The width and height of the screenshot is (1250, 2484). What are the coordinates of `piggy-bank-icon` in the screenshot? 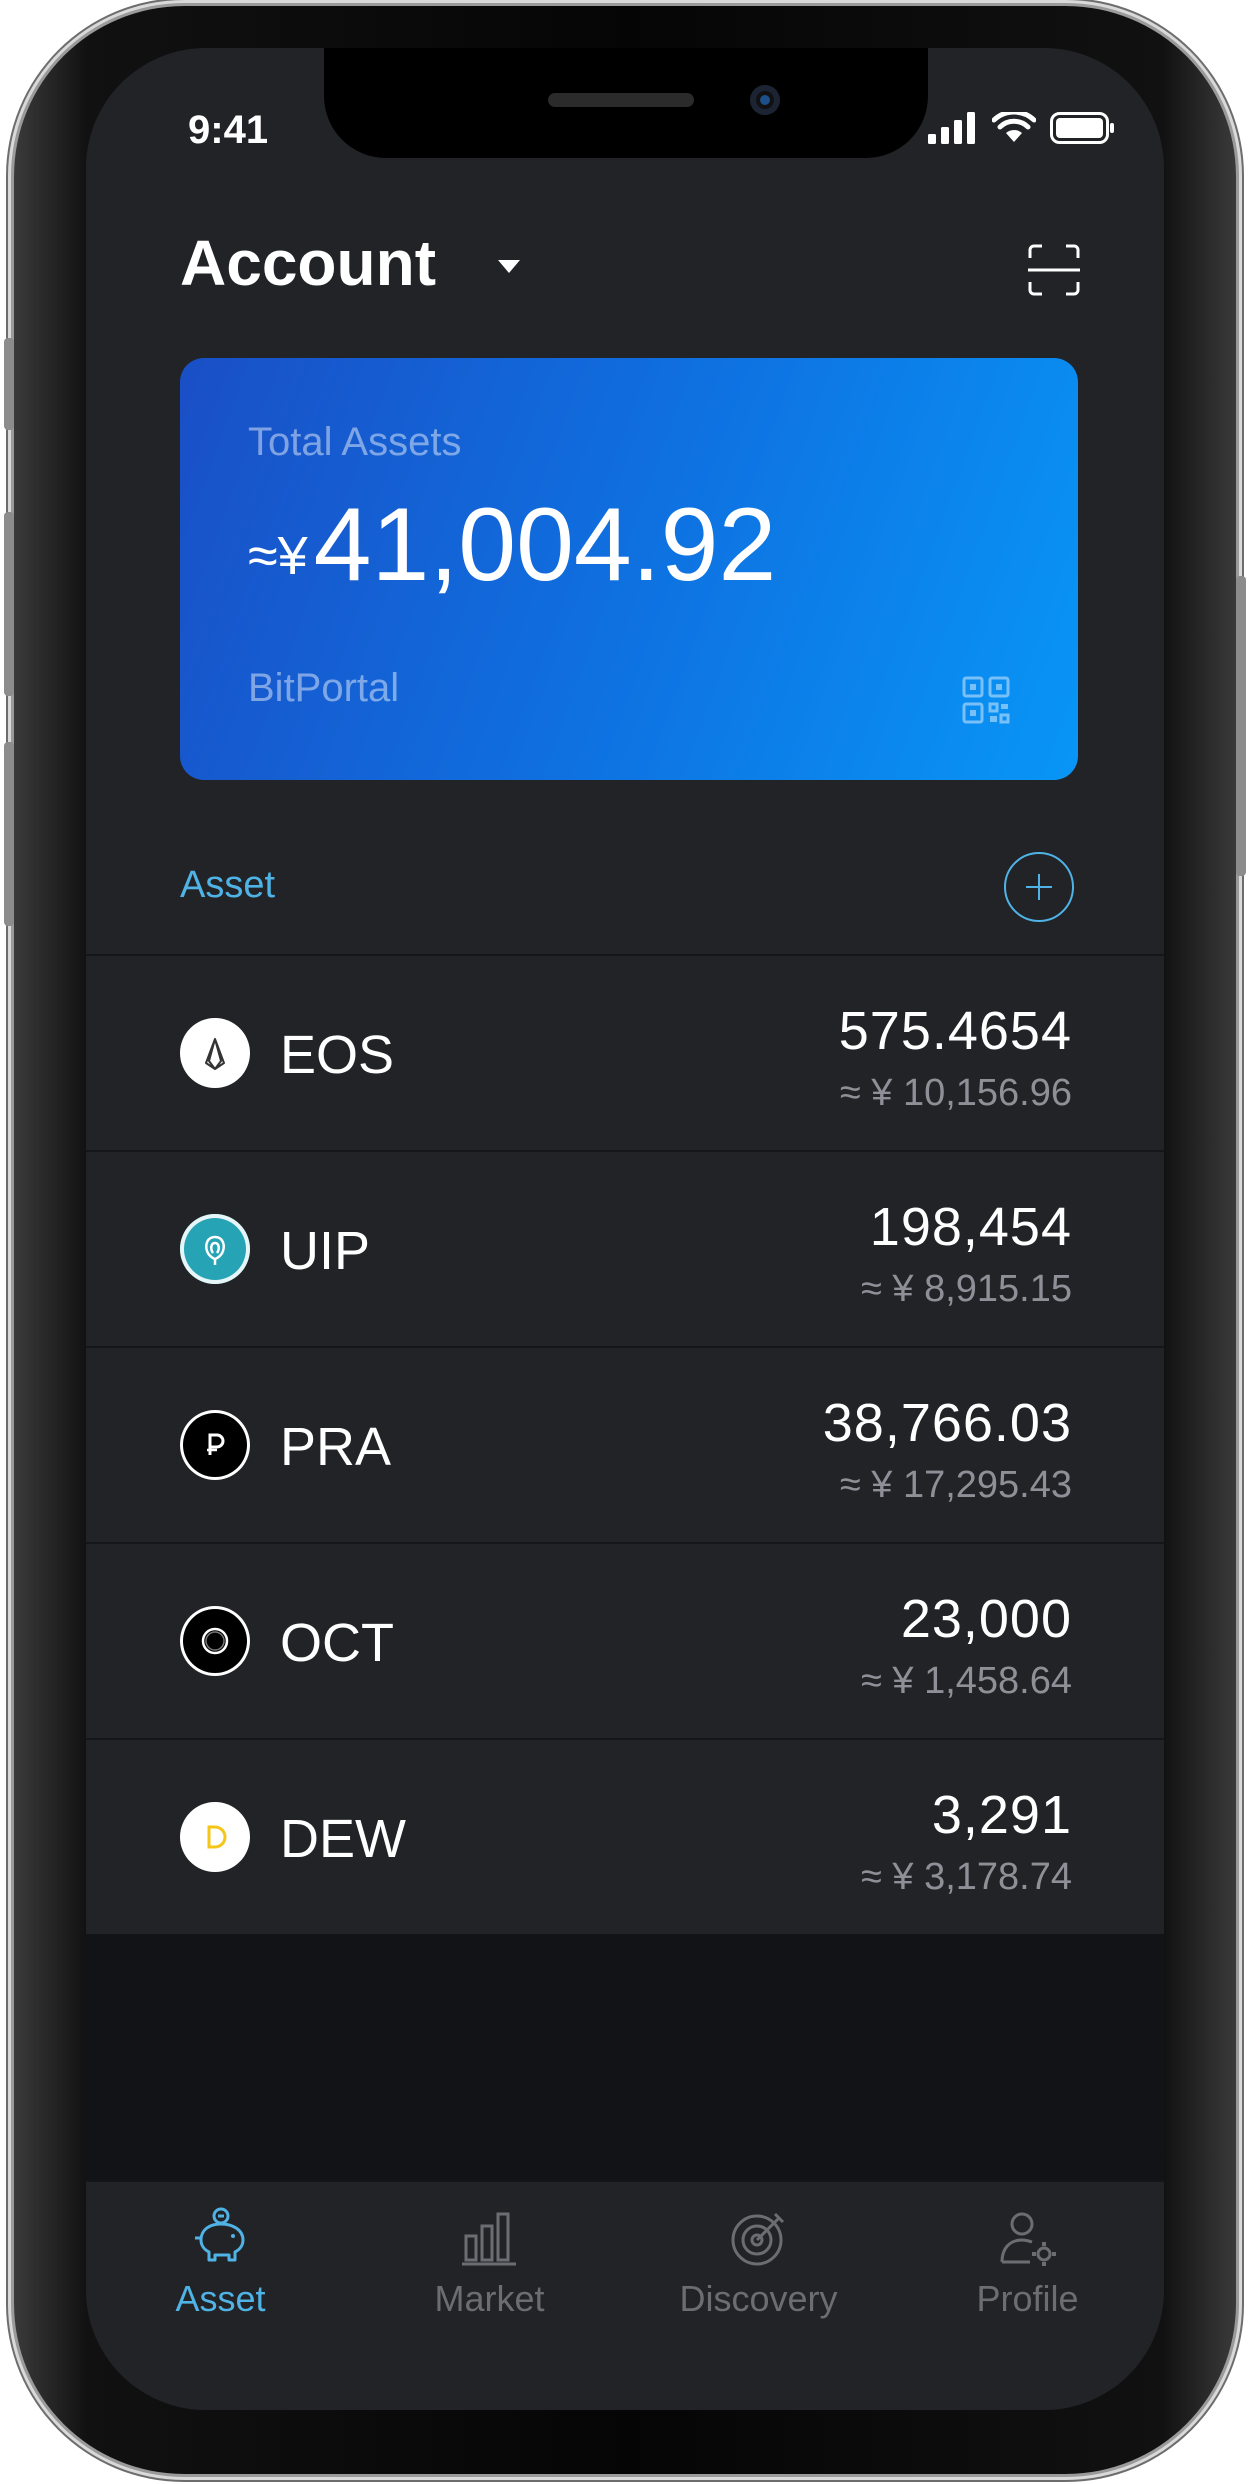 It's located at (219, 2234).